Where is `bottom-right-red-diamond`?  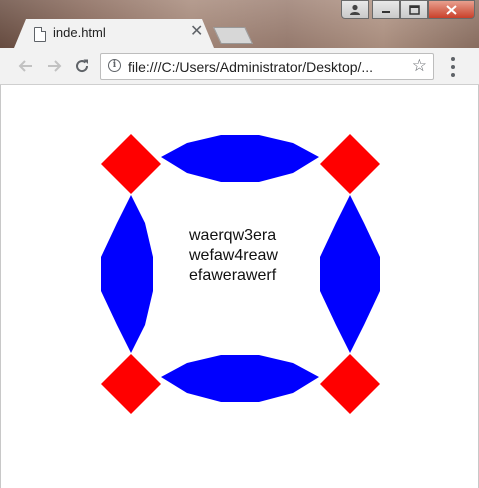 bottom-right-red-diamond is located at coordinates (350, 384).